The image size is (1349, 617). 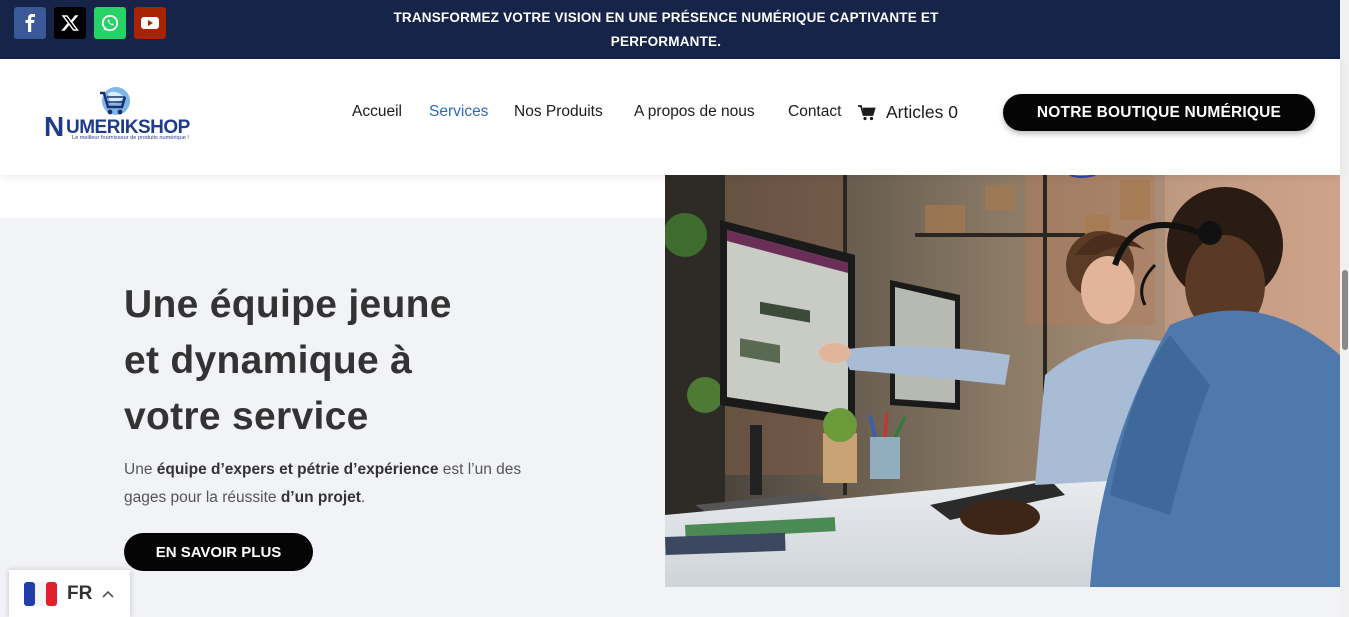 What do you see at coordinates (377, 112) in the screenshot?
I see `nav-accueil: Accueil` at bounding box center [377, 112].